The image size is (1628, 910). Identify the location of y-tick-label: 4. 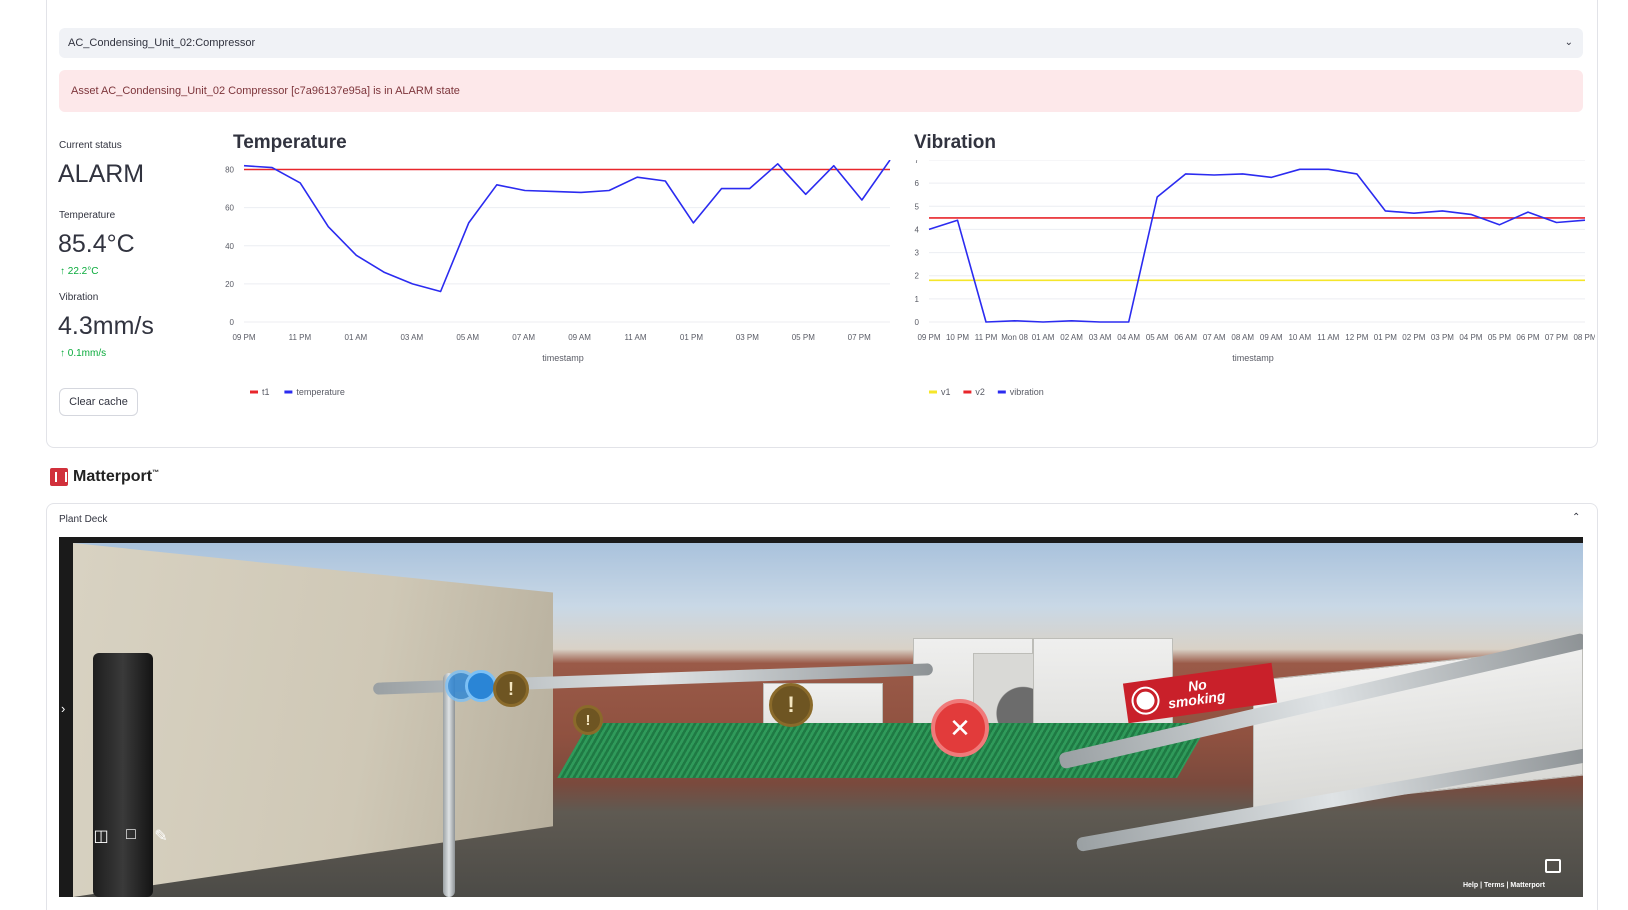
(917, 229).